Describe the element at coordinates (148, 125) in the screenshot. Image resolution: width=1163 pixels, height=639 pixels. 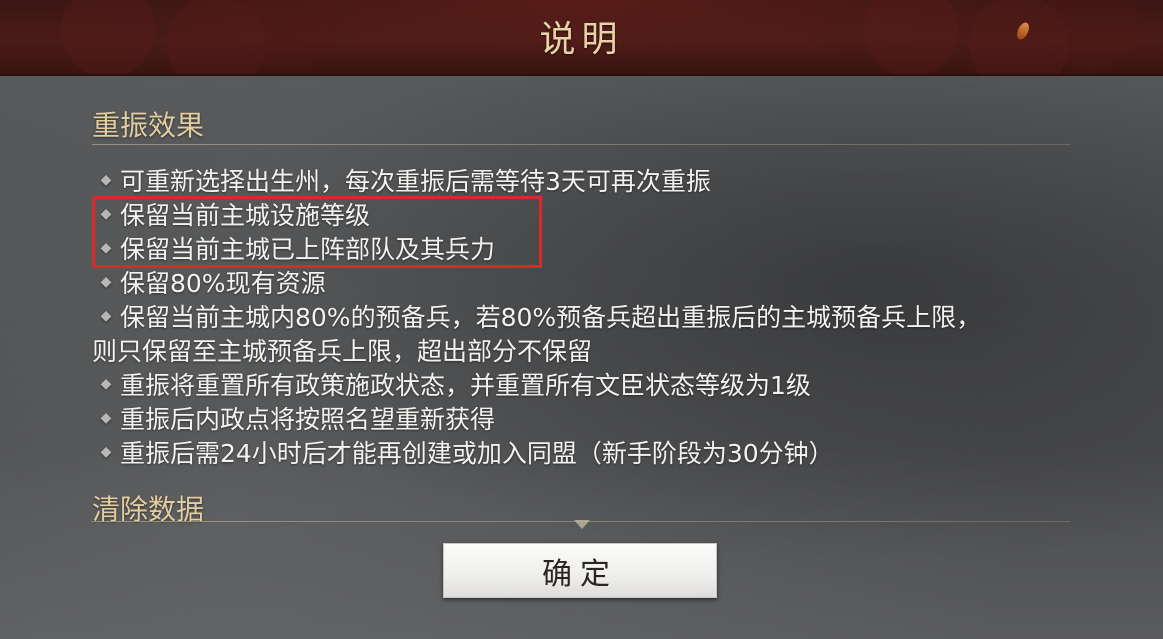
I see `section-heading-rebuild-effects: 重振效果` at that location.